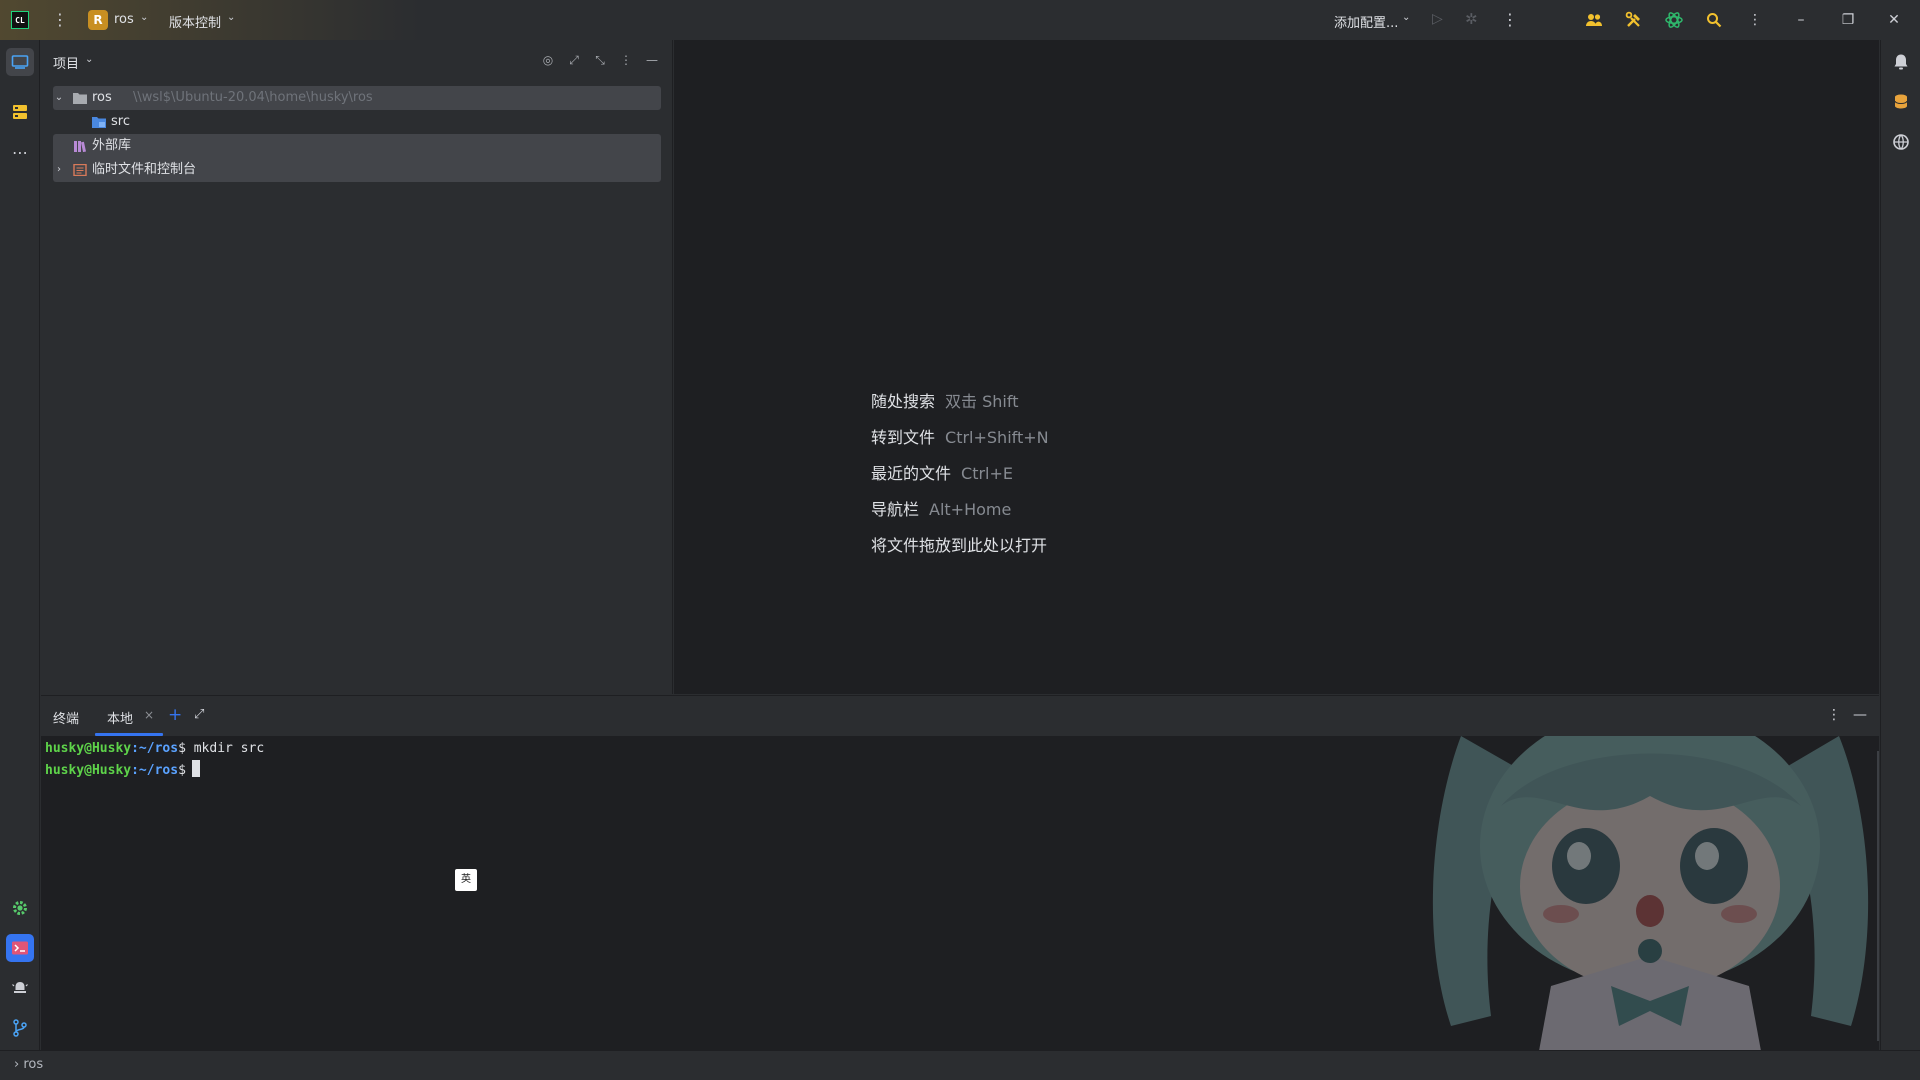 This screenshot has height=1080, width=1920. I want to click on close-tab-icon: ×, so click(149, 715).